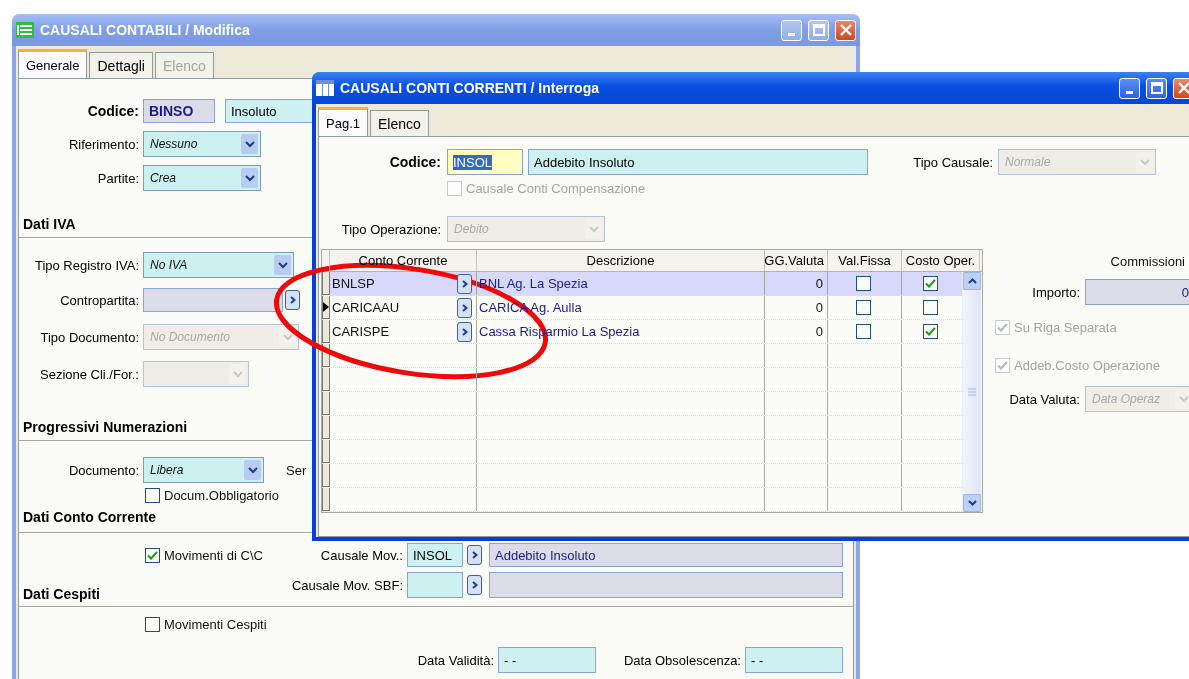 This screenshot has width=1189, height=679. Describe the element at coordinates (361, 555) in the screenshot. I see `field-label: Causale Mov.:` at that location.